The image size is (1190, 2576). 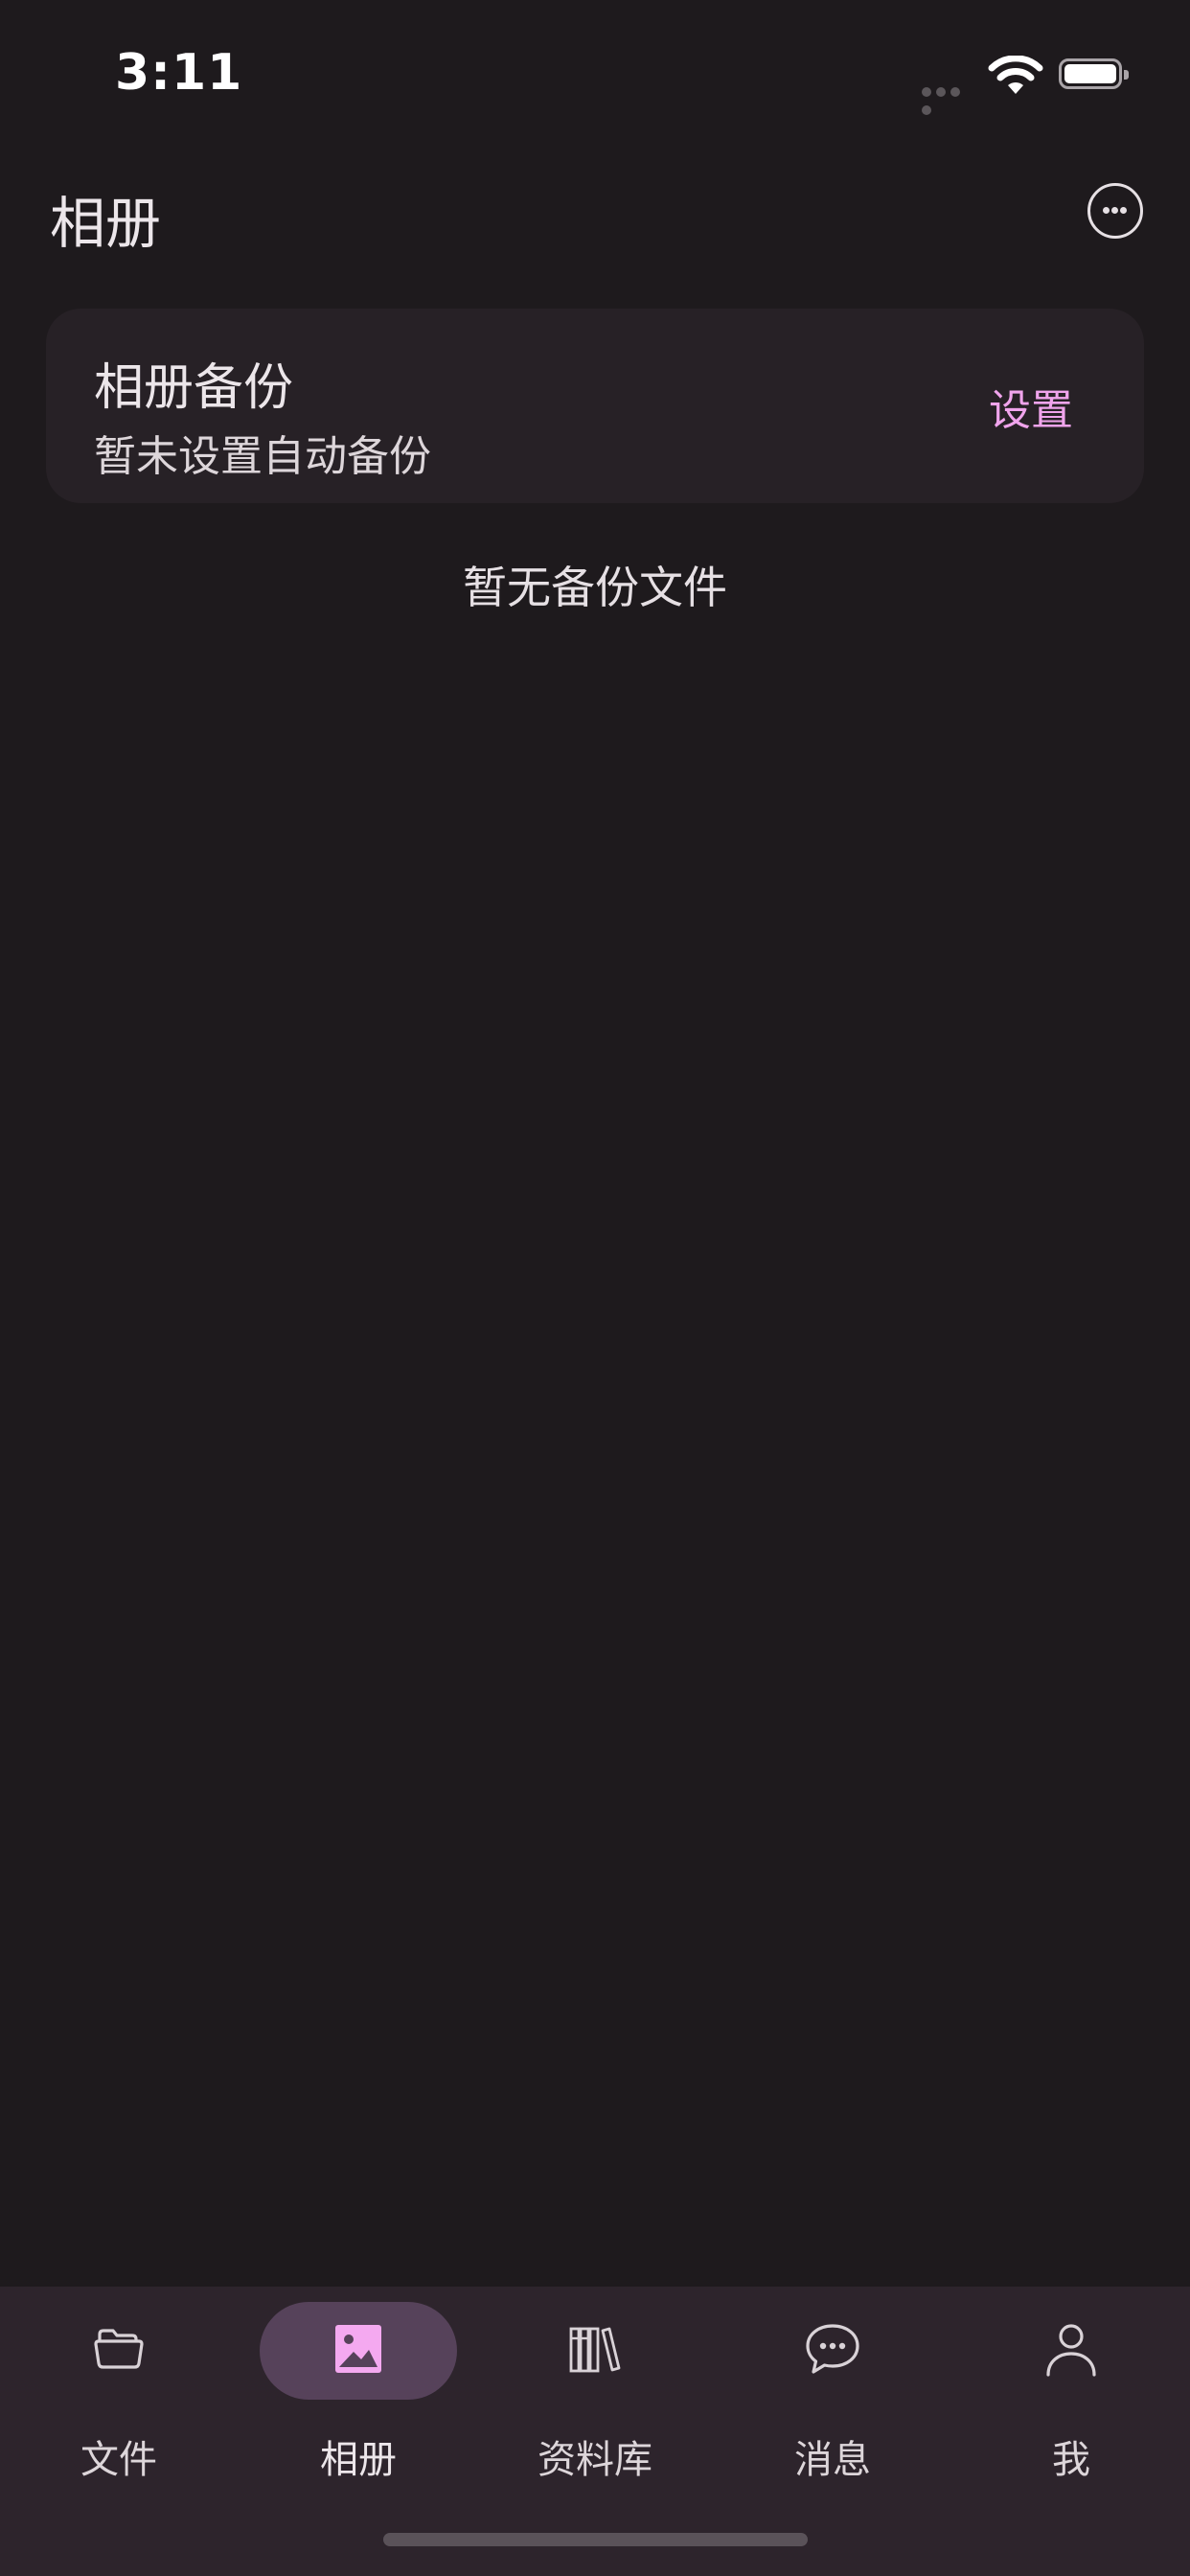 What do you see at coordinates (950, 98) in the screenshot?
I see `signal-dots-icon` at bounding box center [950, 98].